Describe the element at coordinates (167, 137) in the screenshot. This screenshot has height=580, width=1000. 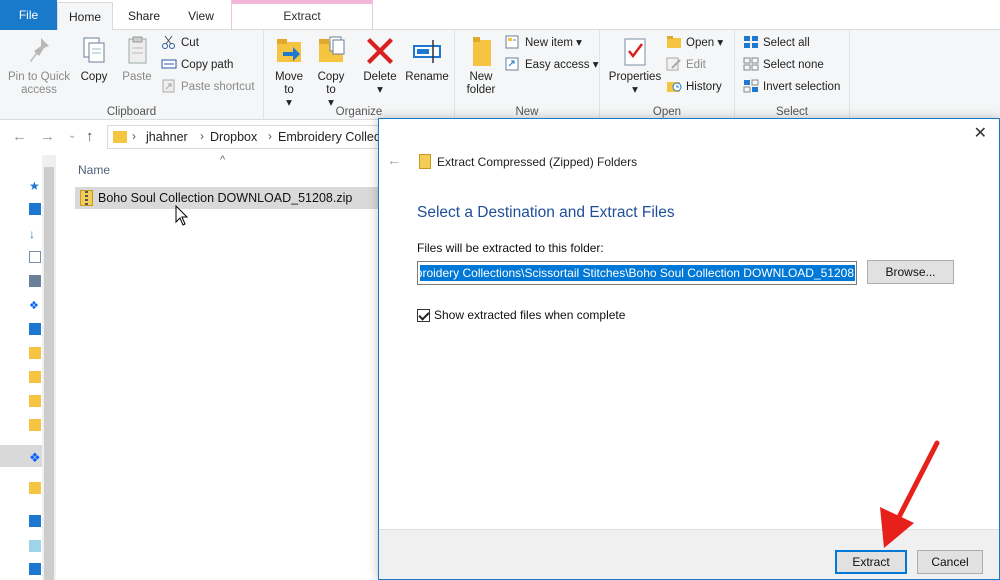
I see `breadcrumb-jhahner: jhahner` at that location.